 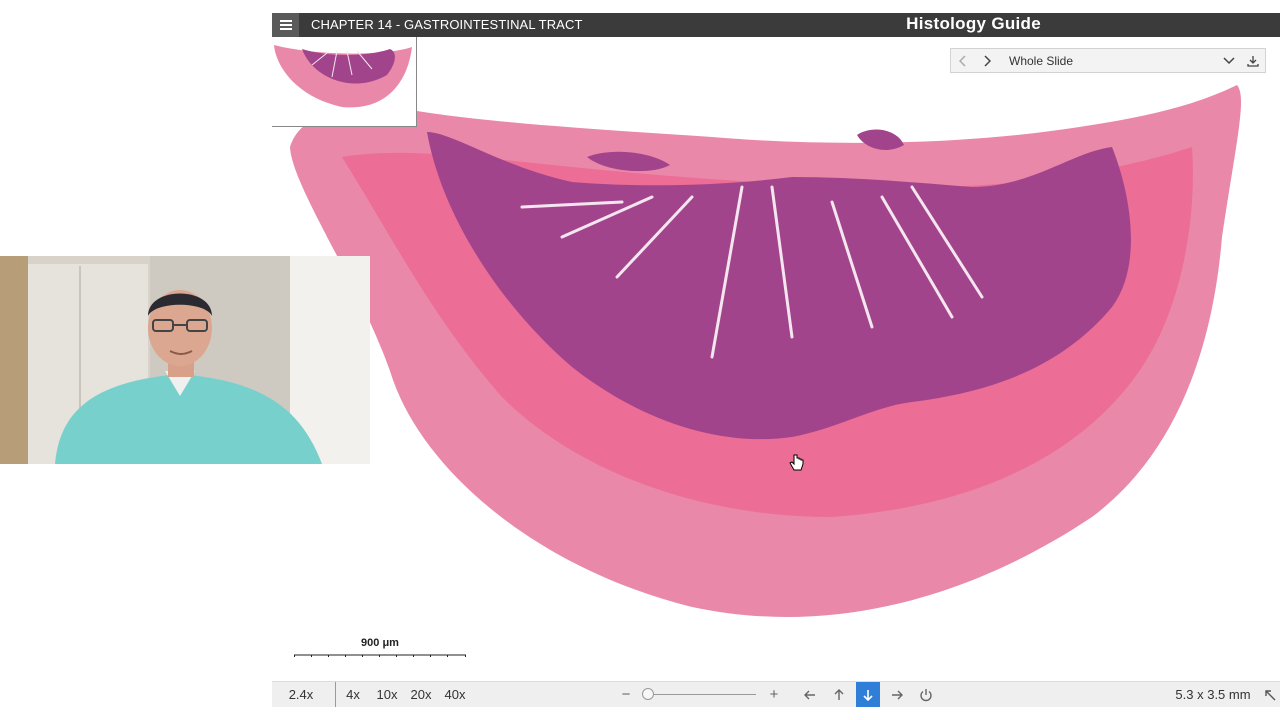 I want to click on chevron-down-icon, so click(x=1229, y=60).